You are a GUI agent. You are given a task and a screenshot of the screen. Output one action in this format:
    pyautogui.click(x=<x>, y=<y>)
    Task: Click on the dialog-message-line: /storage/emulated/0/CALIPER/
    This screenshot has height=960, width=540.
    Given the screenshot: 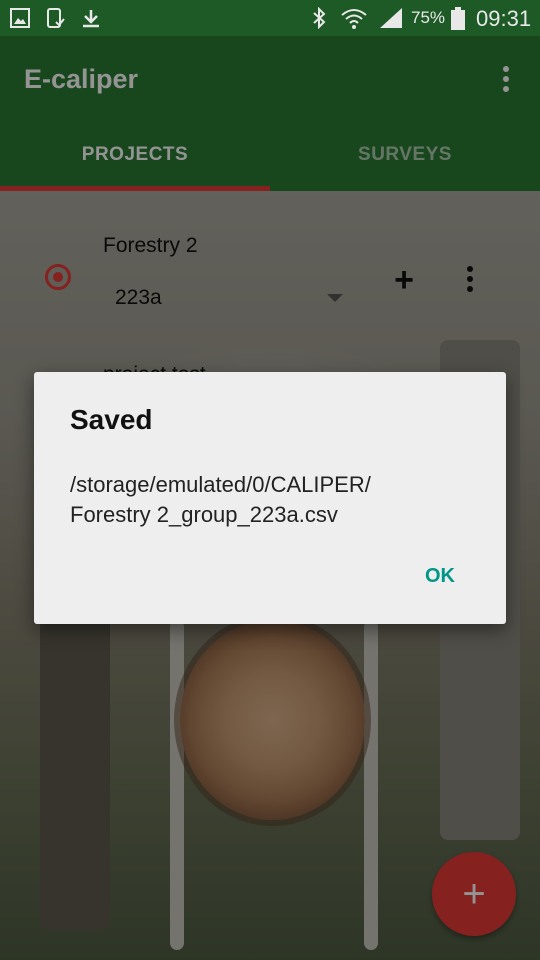 What is the action you would take?
    pyautogui.click(x=220, y=484)
    